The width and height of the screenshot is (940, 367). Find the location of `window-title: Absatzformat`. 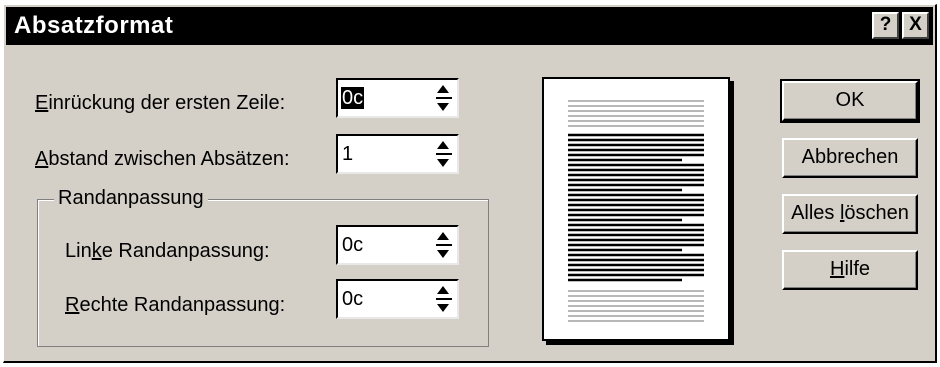

window-title: Absatzformat is located at coordinates (94, 25).